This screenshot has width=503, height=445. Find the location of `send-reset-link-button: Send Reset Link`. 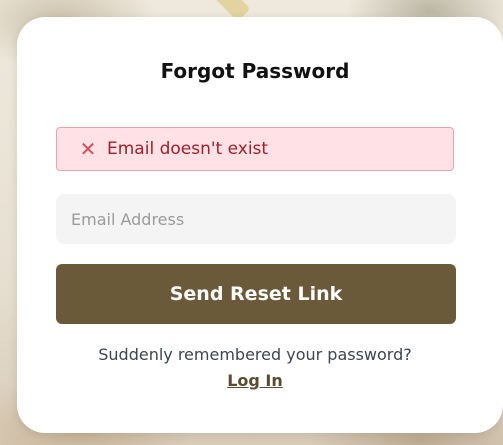

send-reset-link-button: Send Reset Link is located at coordinates (256, 294).